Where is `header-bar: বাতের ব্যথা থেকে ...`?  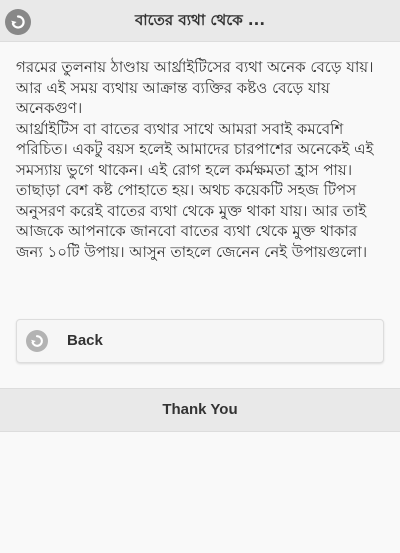
header-bar: বাতের ব্যথা থেকে ... is located at coordinates (200, 21).